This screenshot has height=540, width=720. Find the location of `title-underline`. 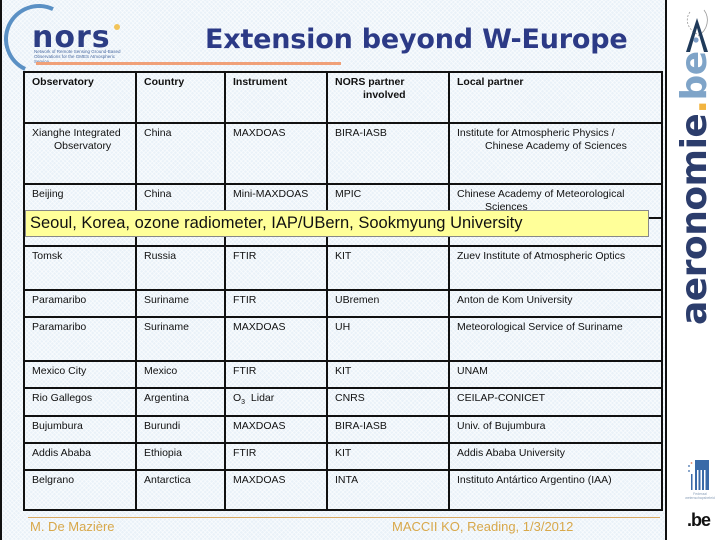

title-underline is located at coordinates (188, 63).